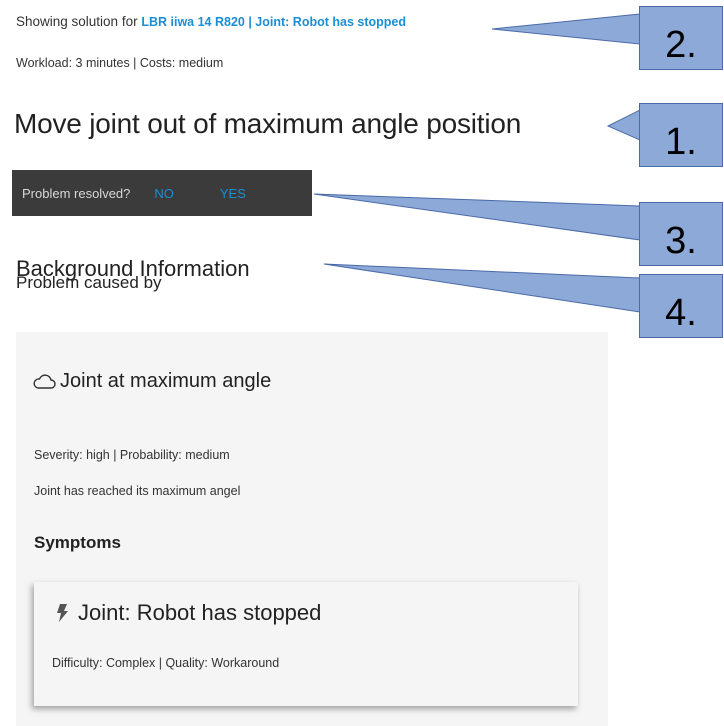 Image resolution: width=724 pixels, height=726 pixels. Describe the element at coordinates (681, 38) in the screenshot. I see `callout-2: 2.` at that location.